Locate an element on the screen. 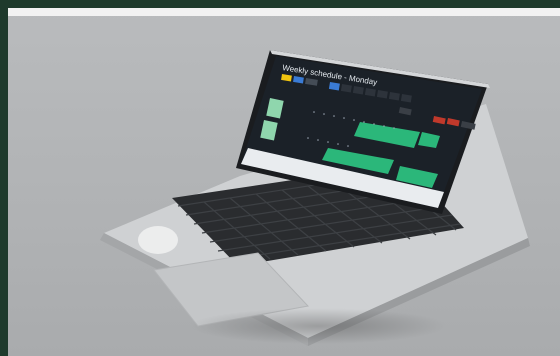 Image resolution: width=560 pixels, height=356 pixels. top-border is located at coordinates (284, 12).